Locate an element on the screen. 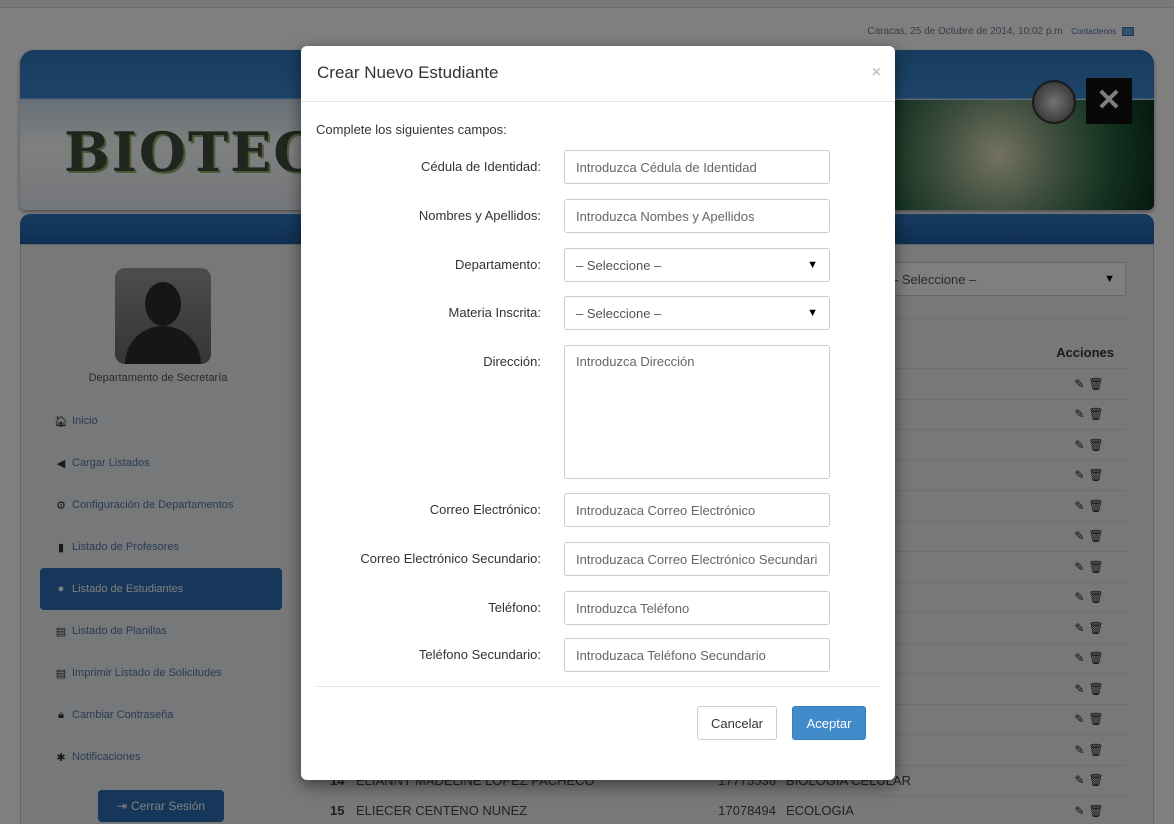  direccion-textarea is located at coordinates (697, 412).